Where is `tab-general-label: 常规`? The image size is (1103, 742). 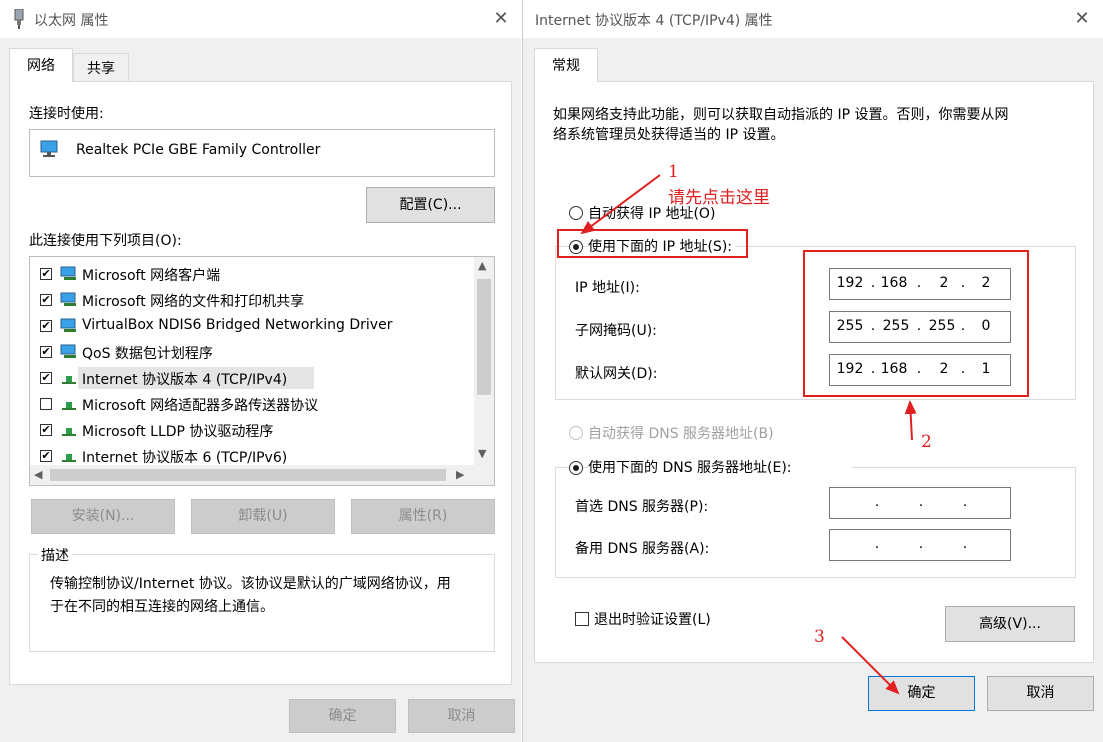 tab-general-label: 常规 is located at coordinates (566, 66).